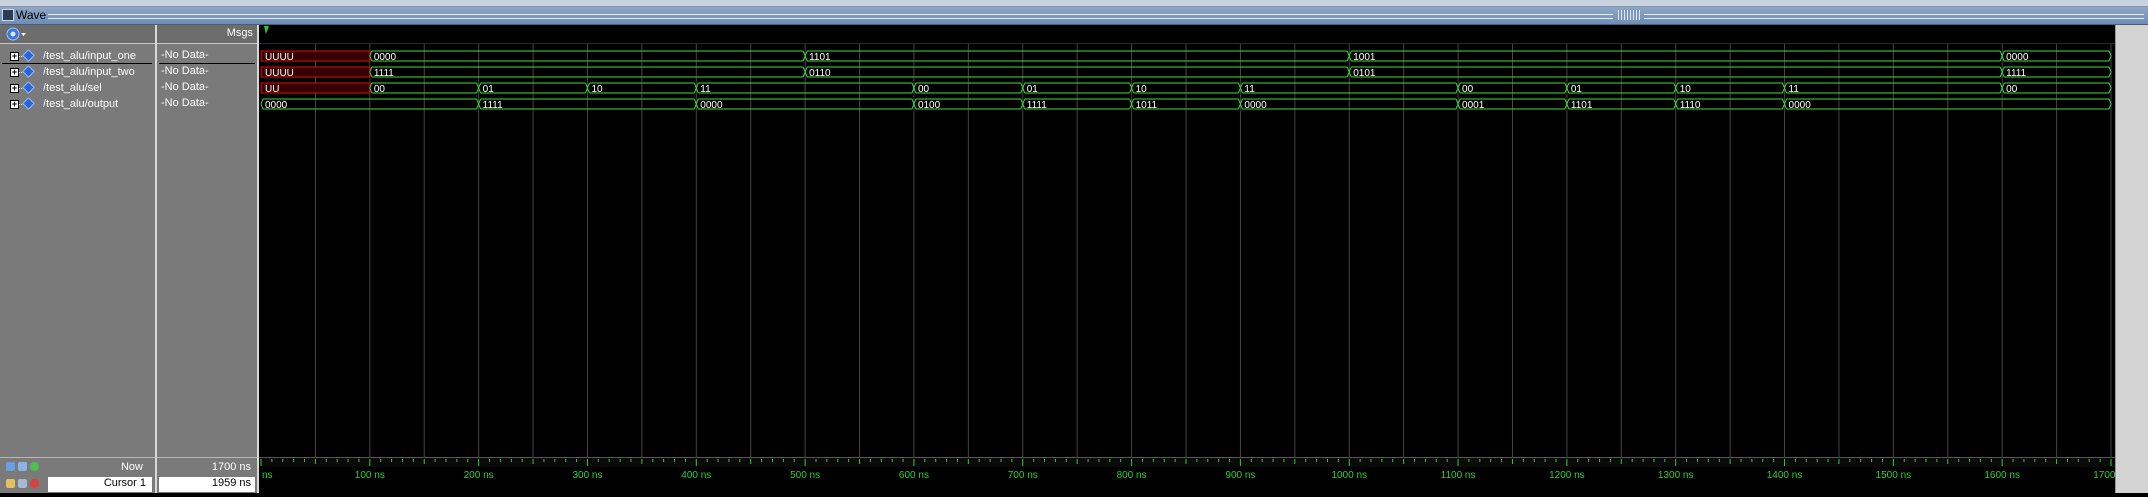  I want to click on signal-name: /test_alu/input_two, so click(89, 72).